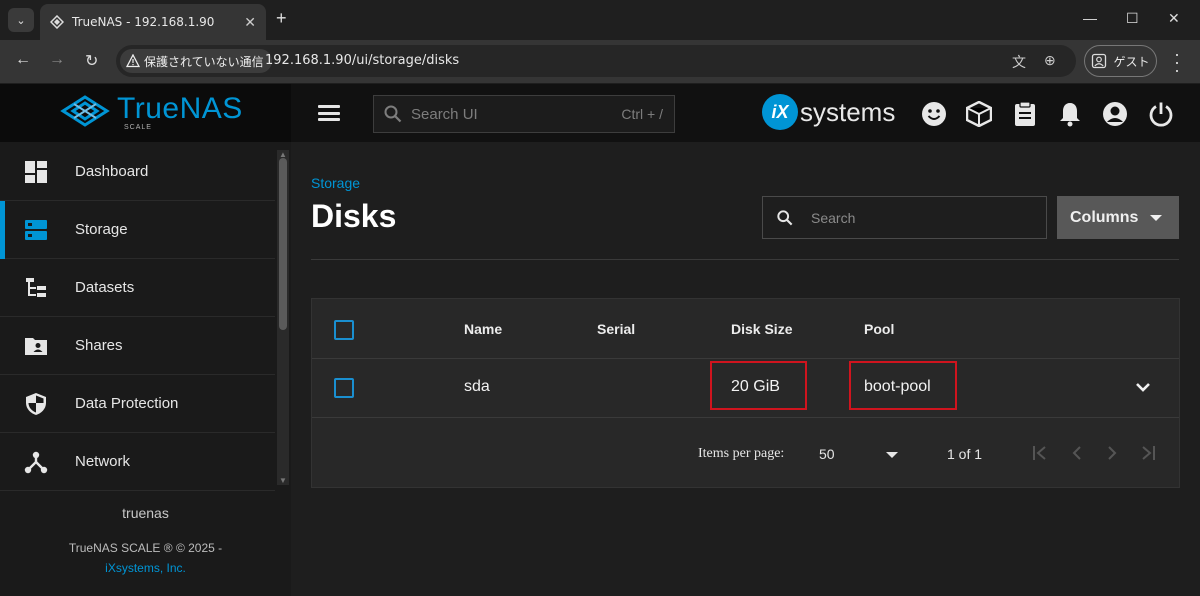 The width and height of the screenshot is (1200, 596). I want to click on shares-icon, so click(36, 346).